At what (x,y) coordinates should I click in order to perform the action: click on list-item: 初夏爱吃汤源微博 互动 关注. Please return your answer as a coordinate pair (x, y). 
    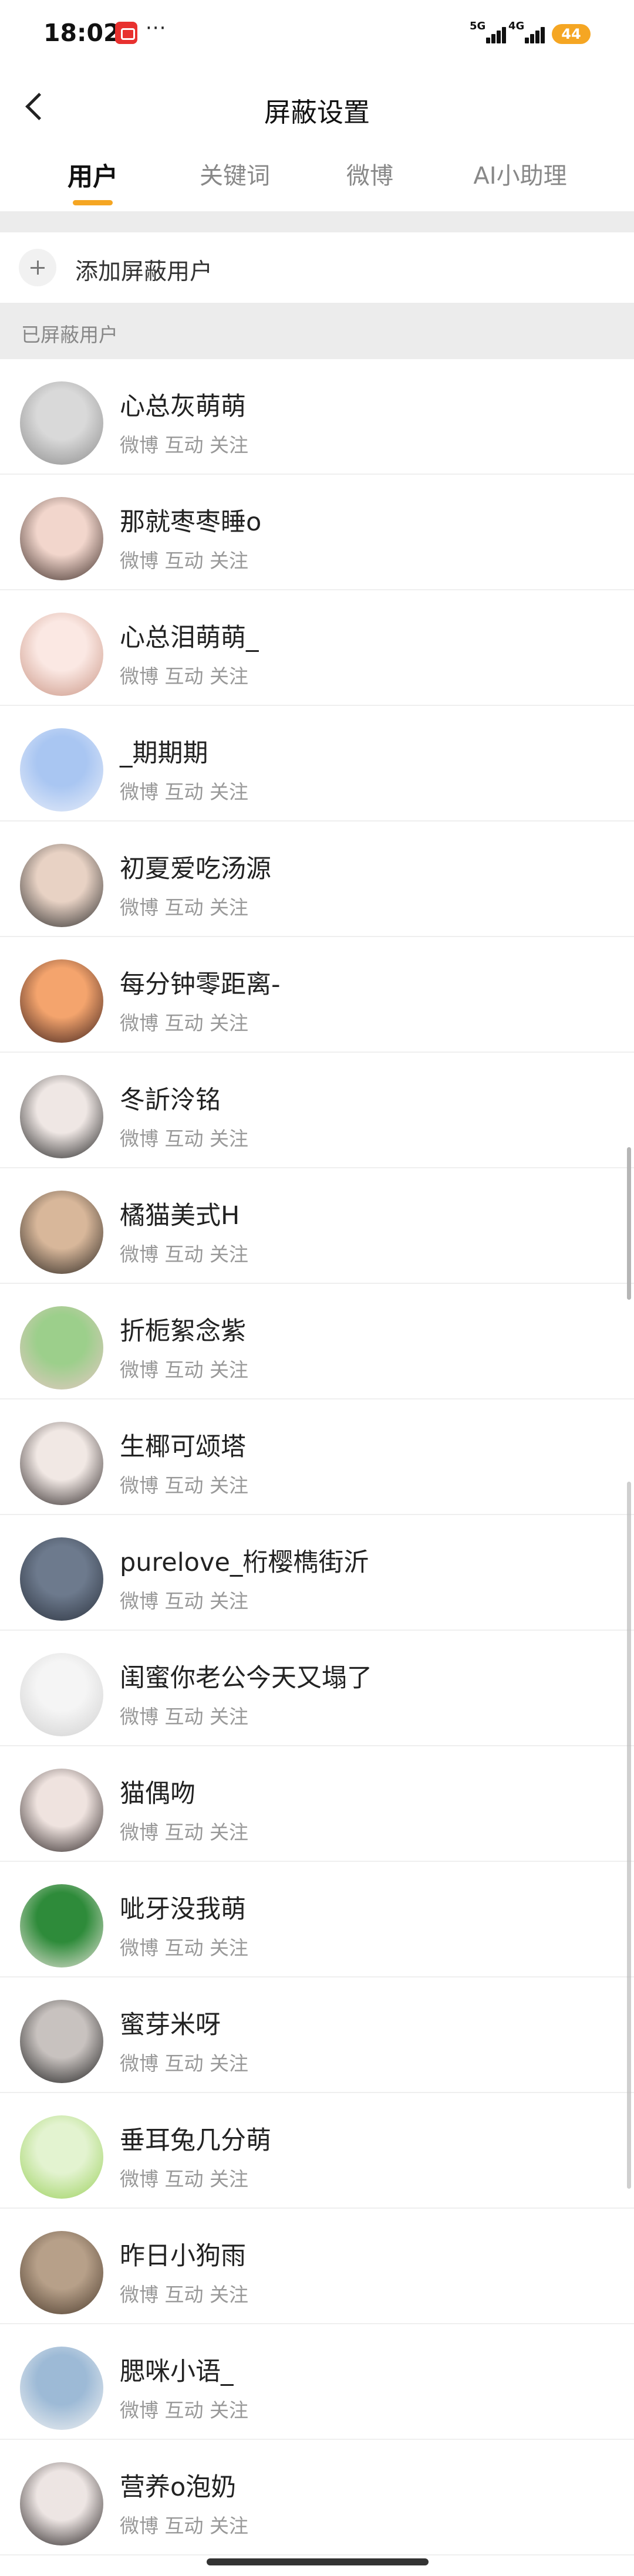
    Looking at the image, I should click on (317, 879).